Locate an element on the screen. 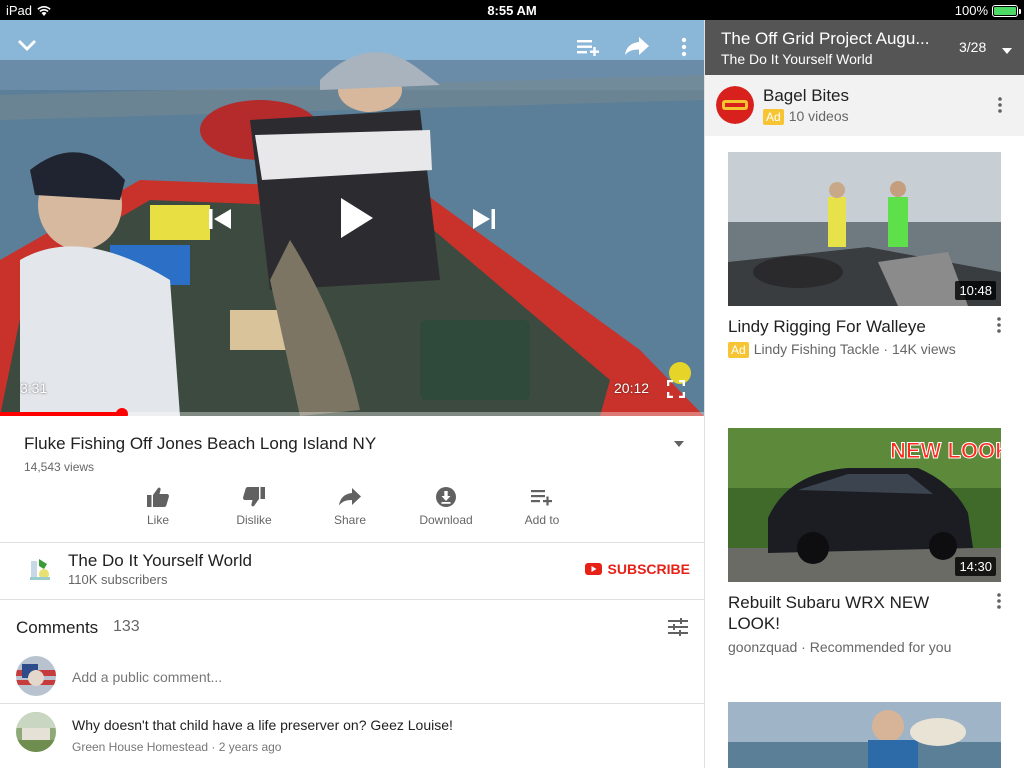 The width and height of the screenshot is (1024, 768). channel-name: The Do It Yourself World is located at coordinates (160, 561).